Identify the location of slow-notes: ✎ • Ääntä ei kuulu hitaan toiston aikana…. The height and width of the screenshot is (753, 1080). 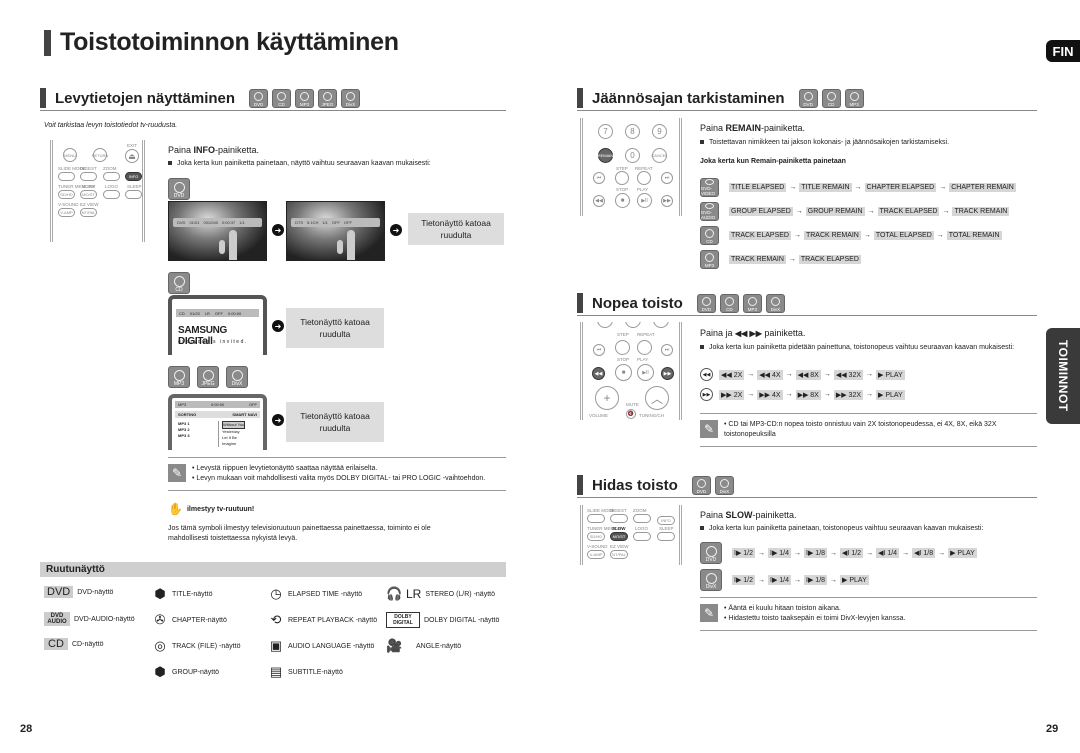
(868, 614).